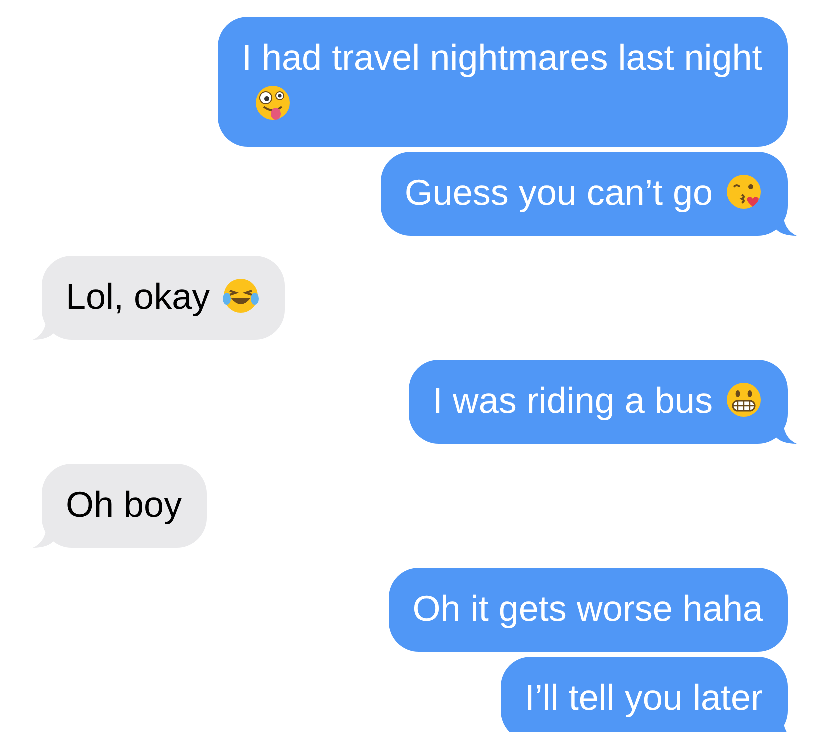 This screenshot has height=732, width=817. I want to click on grimacing-face-icon, so click(744, 400).